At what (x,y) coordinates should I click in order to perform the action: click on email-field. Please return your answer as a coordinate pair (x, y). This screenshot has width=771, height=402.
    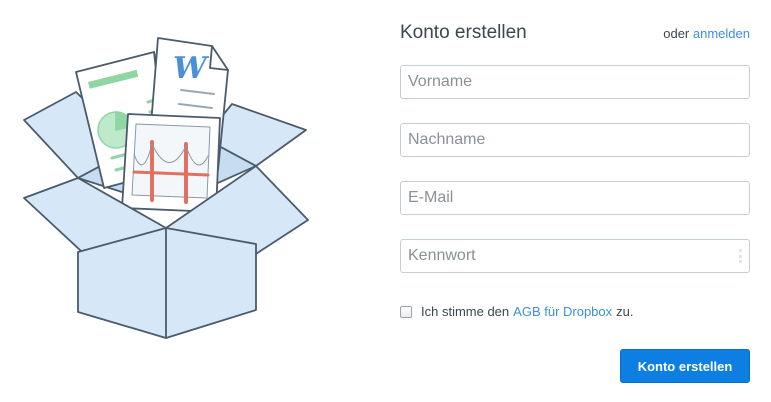
    Looking at the image, I should click on (575, 198).